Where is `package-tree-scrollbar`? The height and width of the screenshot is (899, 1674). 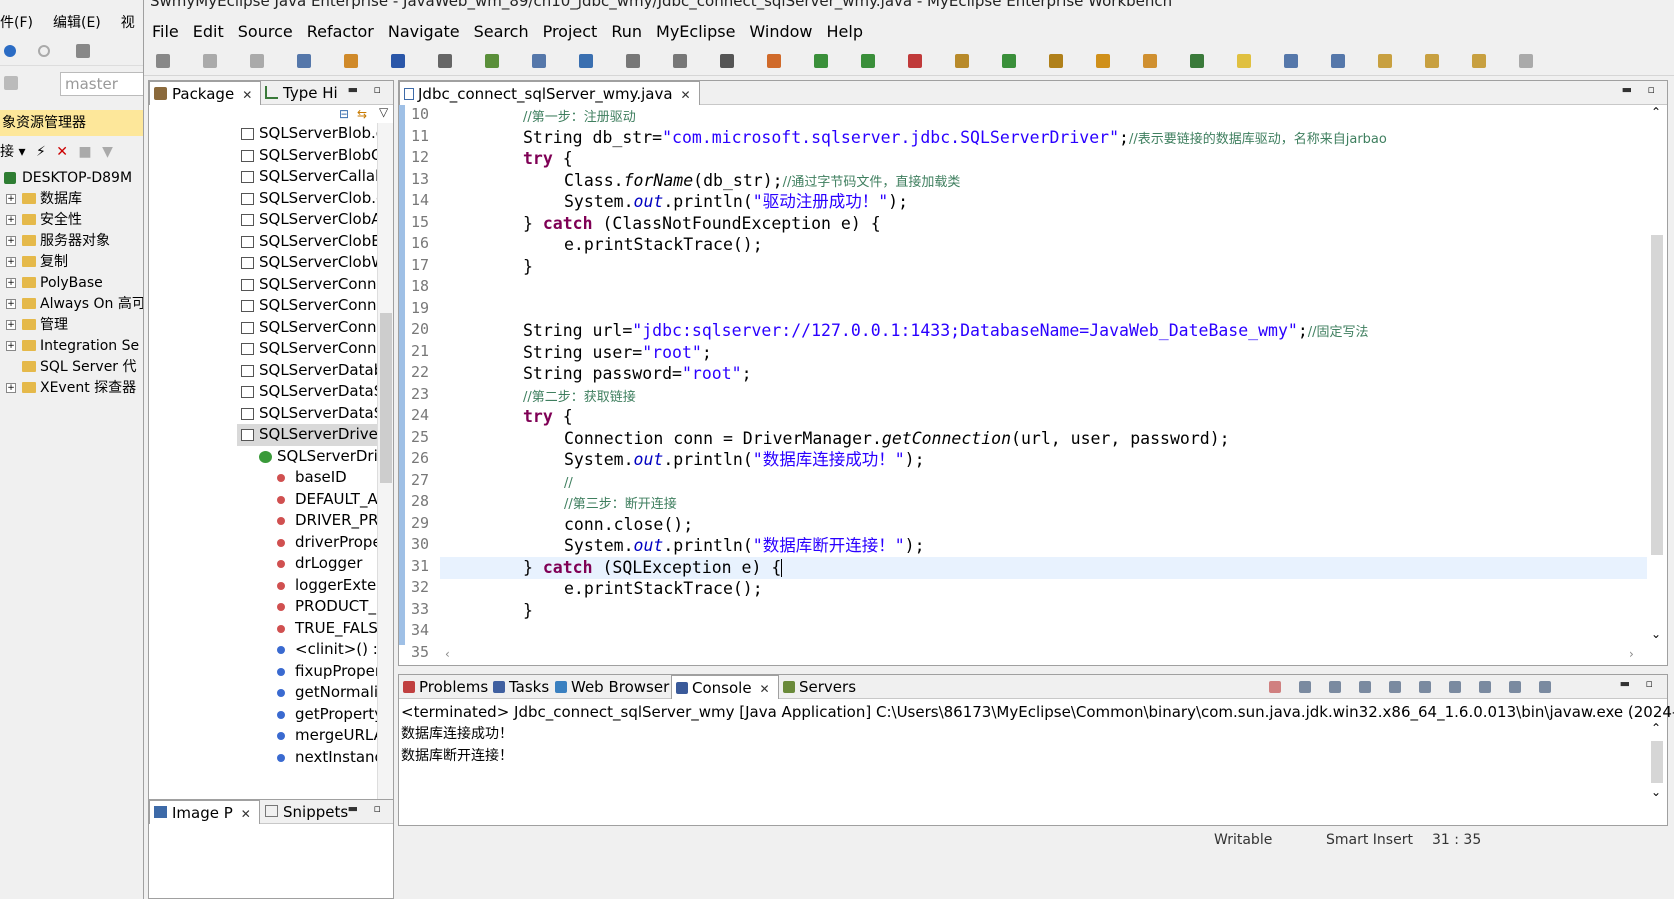 package-tree-scrollbar is located at coordinates (385, 468).